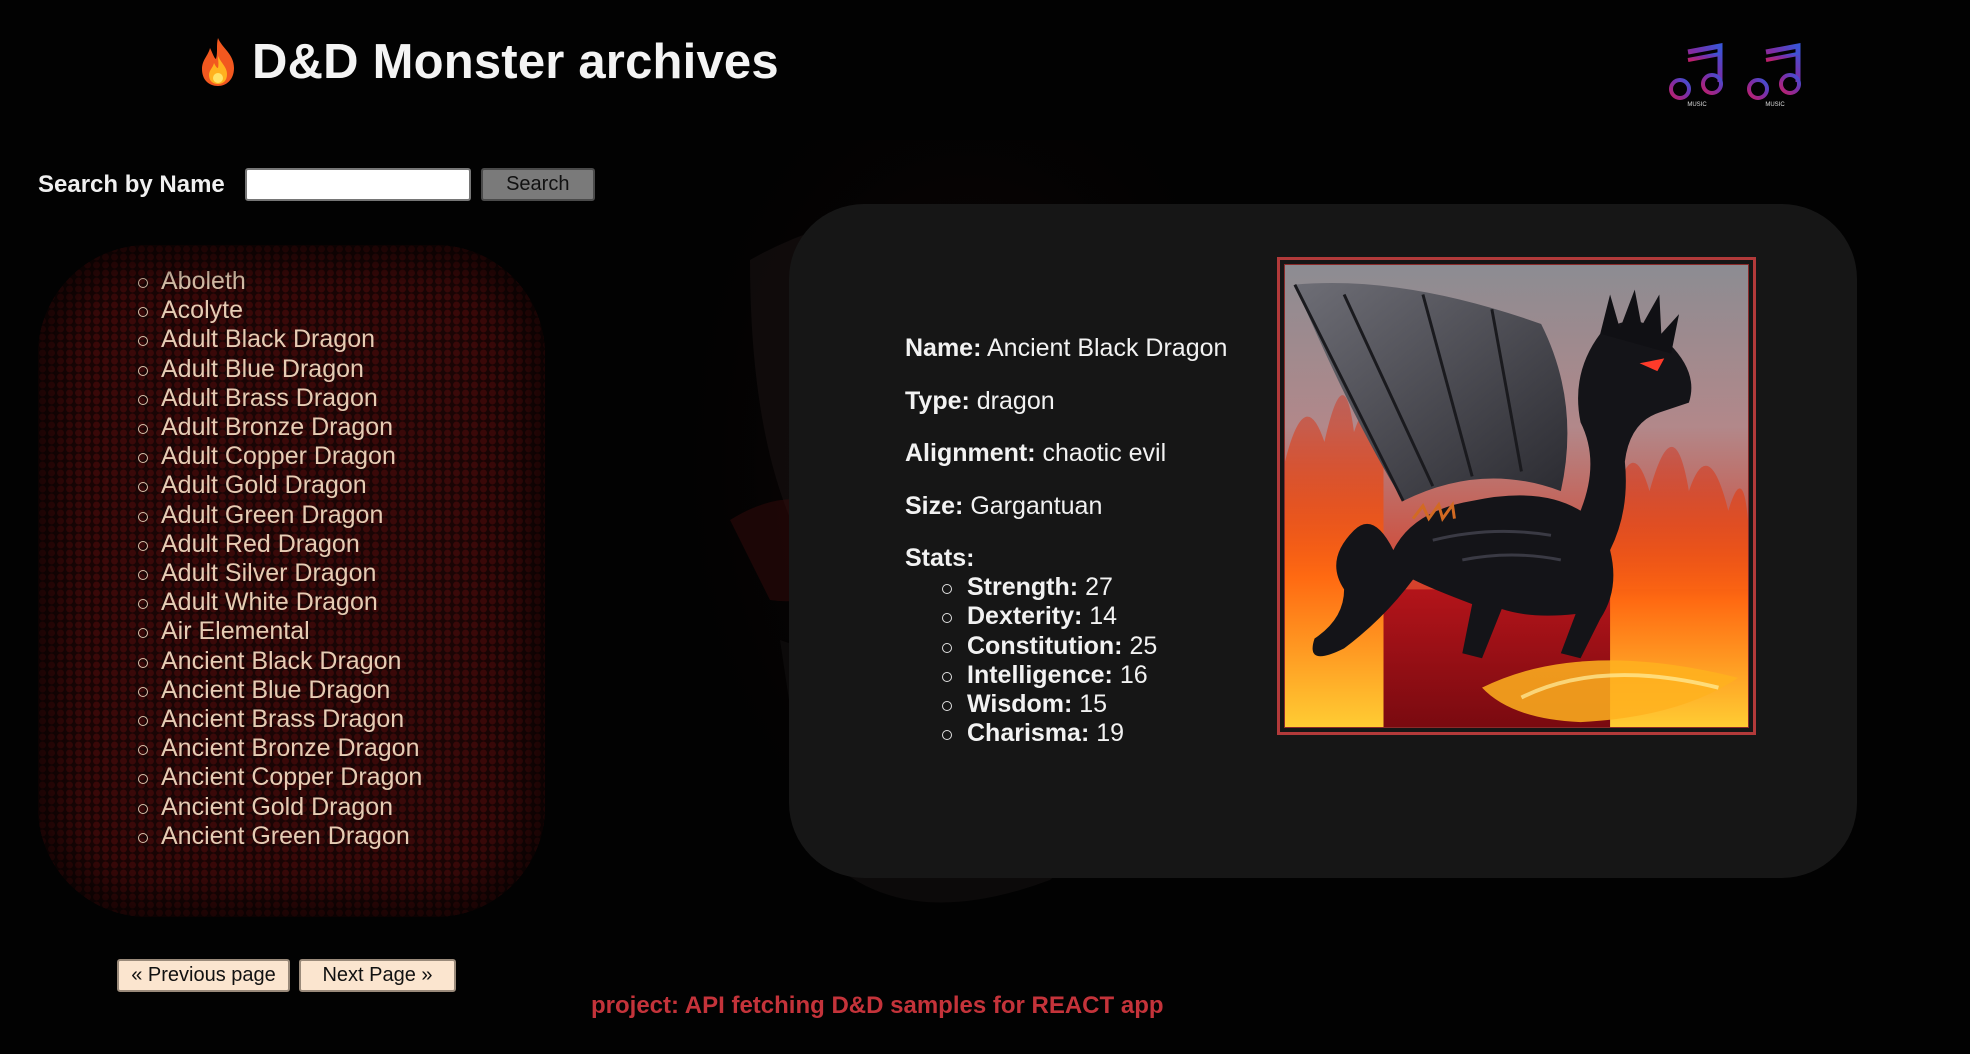  What do you see at coordinates (970, 453) in the screenshot?
I see `alignment-label: Alignment:` at bounding box center [970, 453].